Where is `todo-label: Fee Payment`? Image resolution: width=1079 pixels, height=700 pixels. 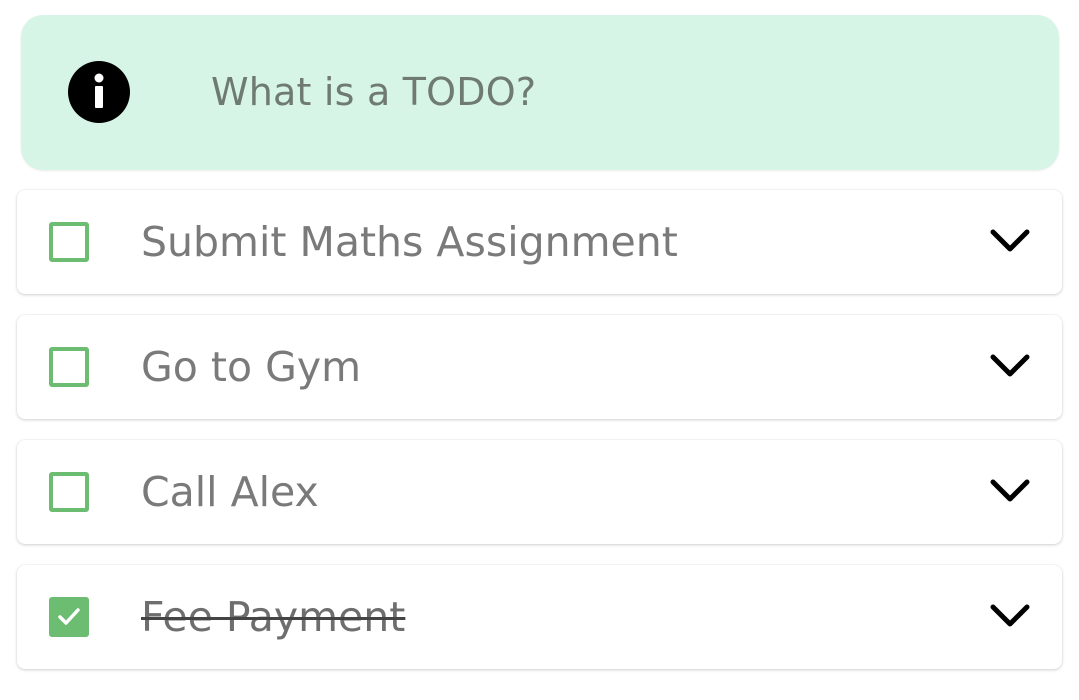 todo-label: Fee Payment is located at coordinates (273, 617).